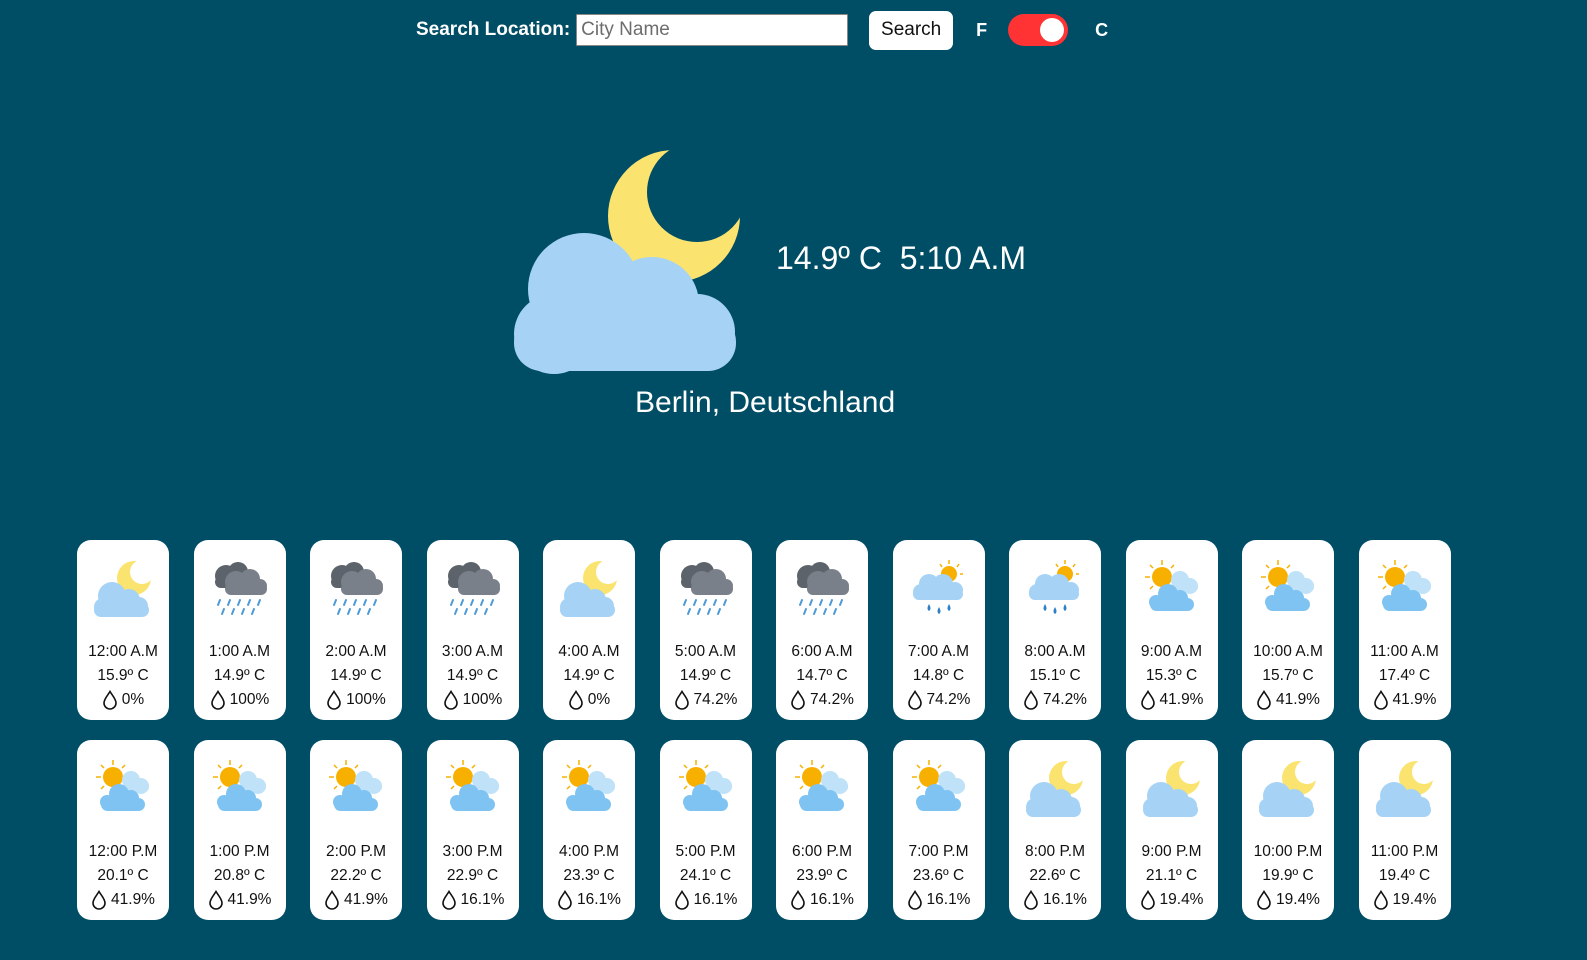 This screenshot has height=960, width=1587. Describe the element at coordinates (705, 830) in the screenshot. I see `hourly-card: 5:00 P.M 24.1º C 16.1%` at that location.